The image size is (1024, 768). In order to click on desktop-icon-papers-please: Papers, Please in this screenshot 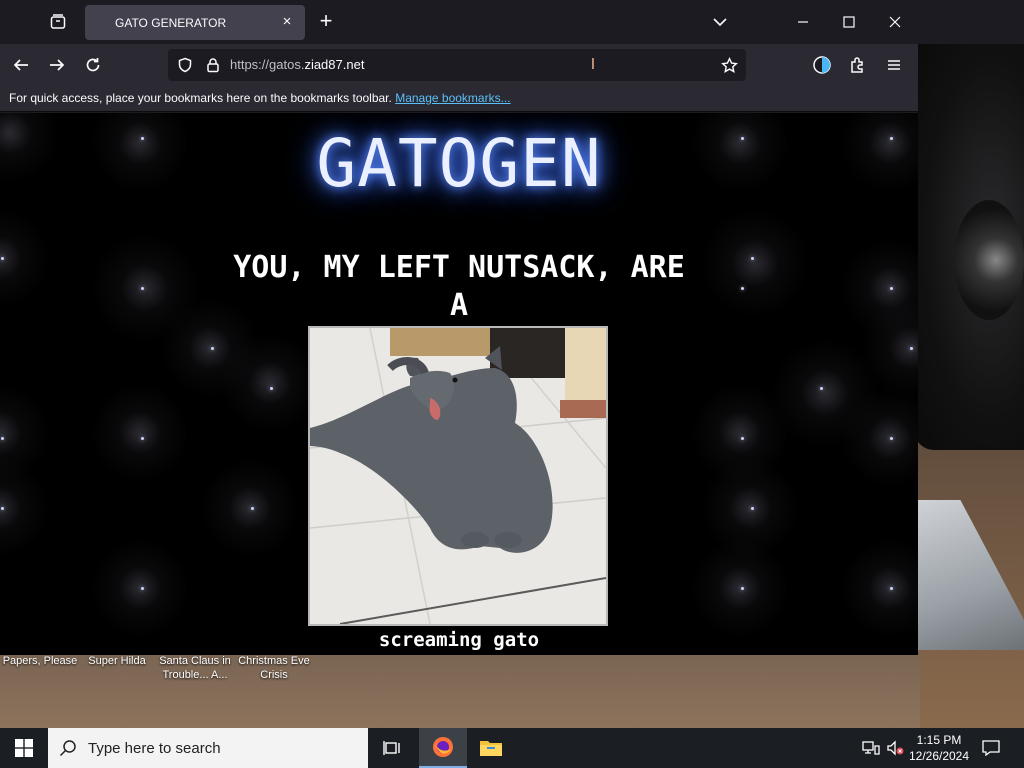, I will do `click(40, 661)`.